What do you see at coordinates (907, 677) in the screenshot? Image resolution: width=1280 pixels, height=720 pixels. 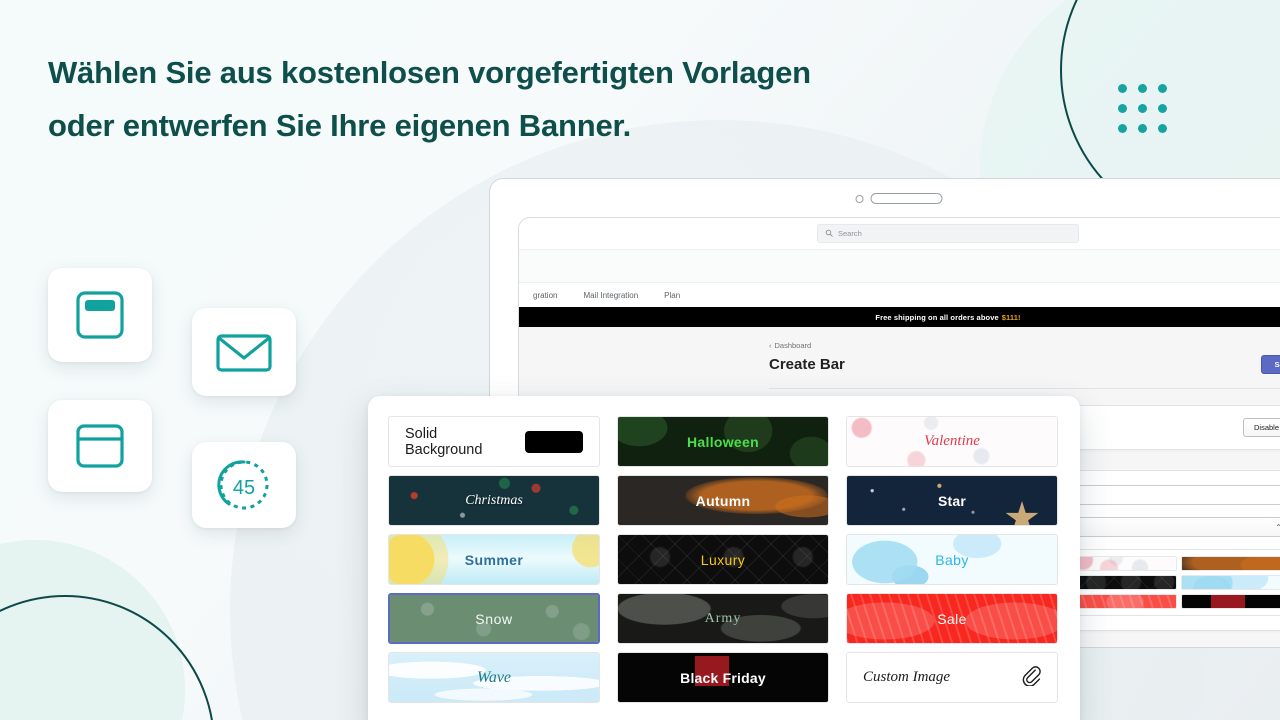 I see `template-label: Custom Image` at bounding box center [907, 677].